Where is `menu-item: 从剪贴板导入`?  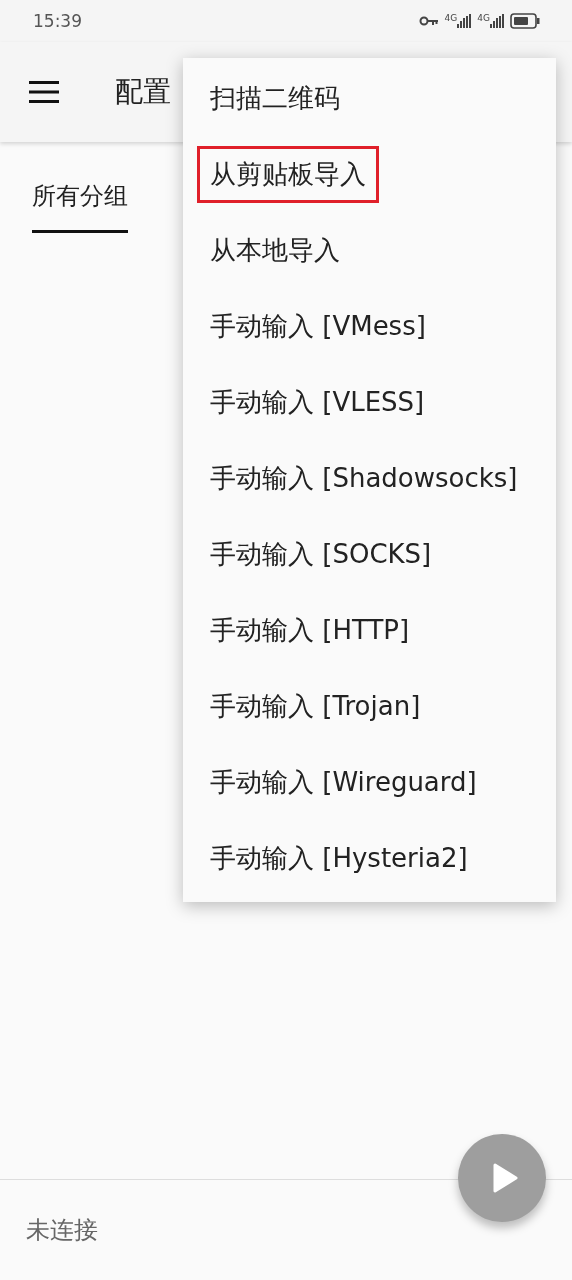 menu-item: 从剪贴板导入 is located at coordinates (288, 174).